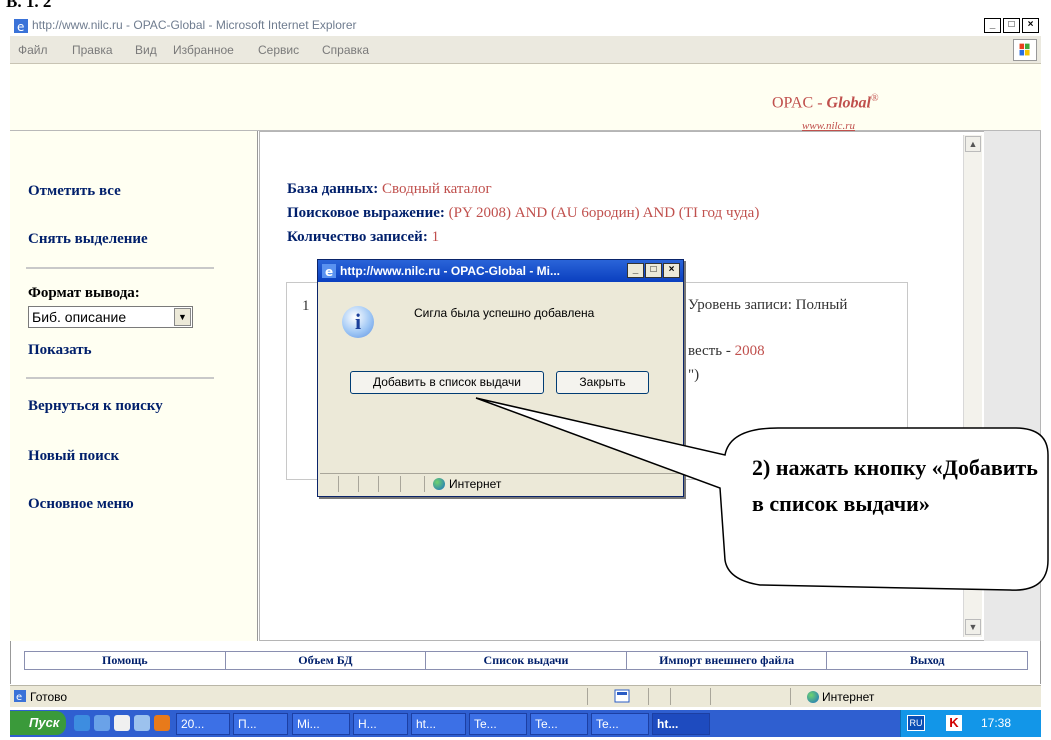 The width and height of the screenshot is (1051, 740). Describe the element at coordinates (727, 660) in the screenshot. I see `footer-import: Импорт внешнего файла` at that location.